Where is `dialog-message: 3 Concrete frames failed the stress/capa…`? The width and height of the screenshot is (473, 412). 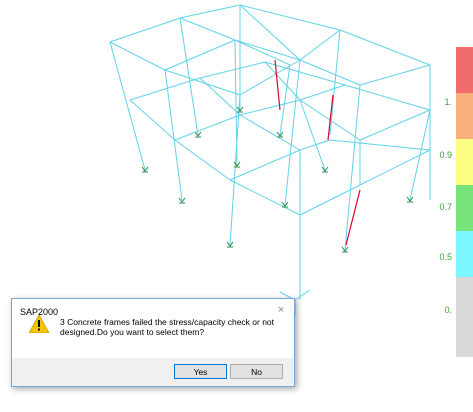
dialog-message: 3 Concrete frames failed the stress/capa… is located at coordinates (167, 327).